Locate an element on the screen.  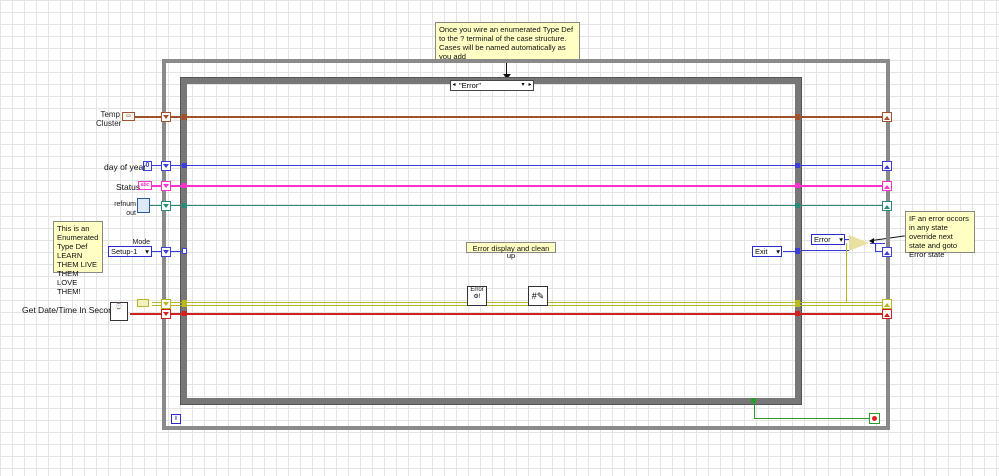
shift-register-cluster-left is located at coordinates (166, 117).